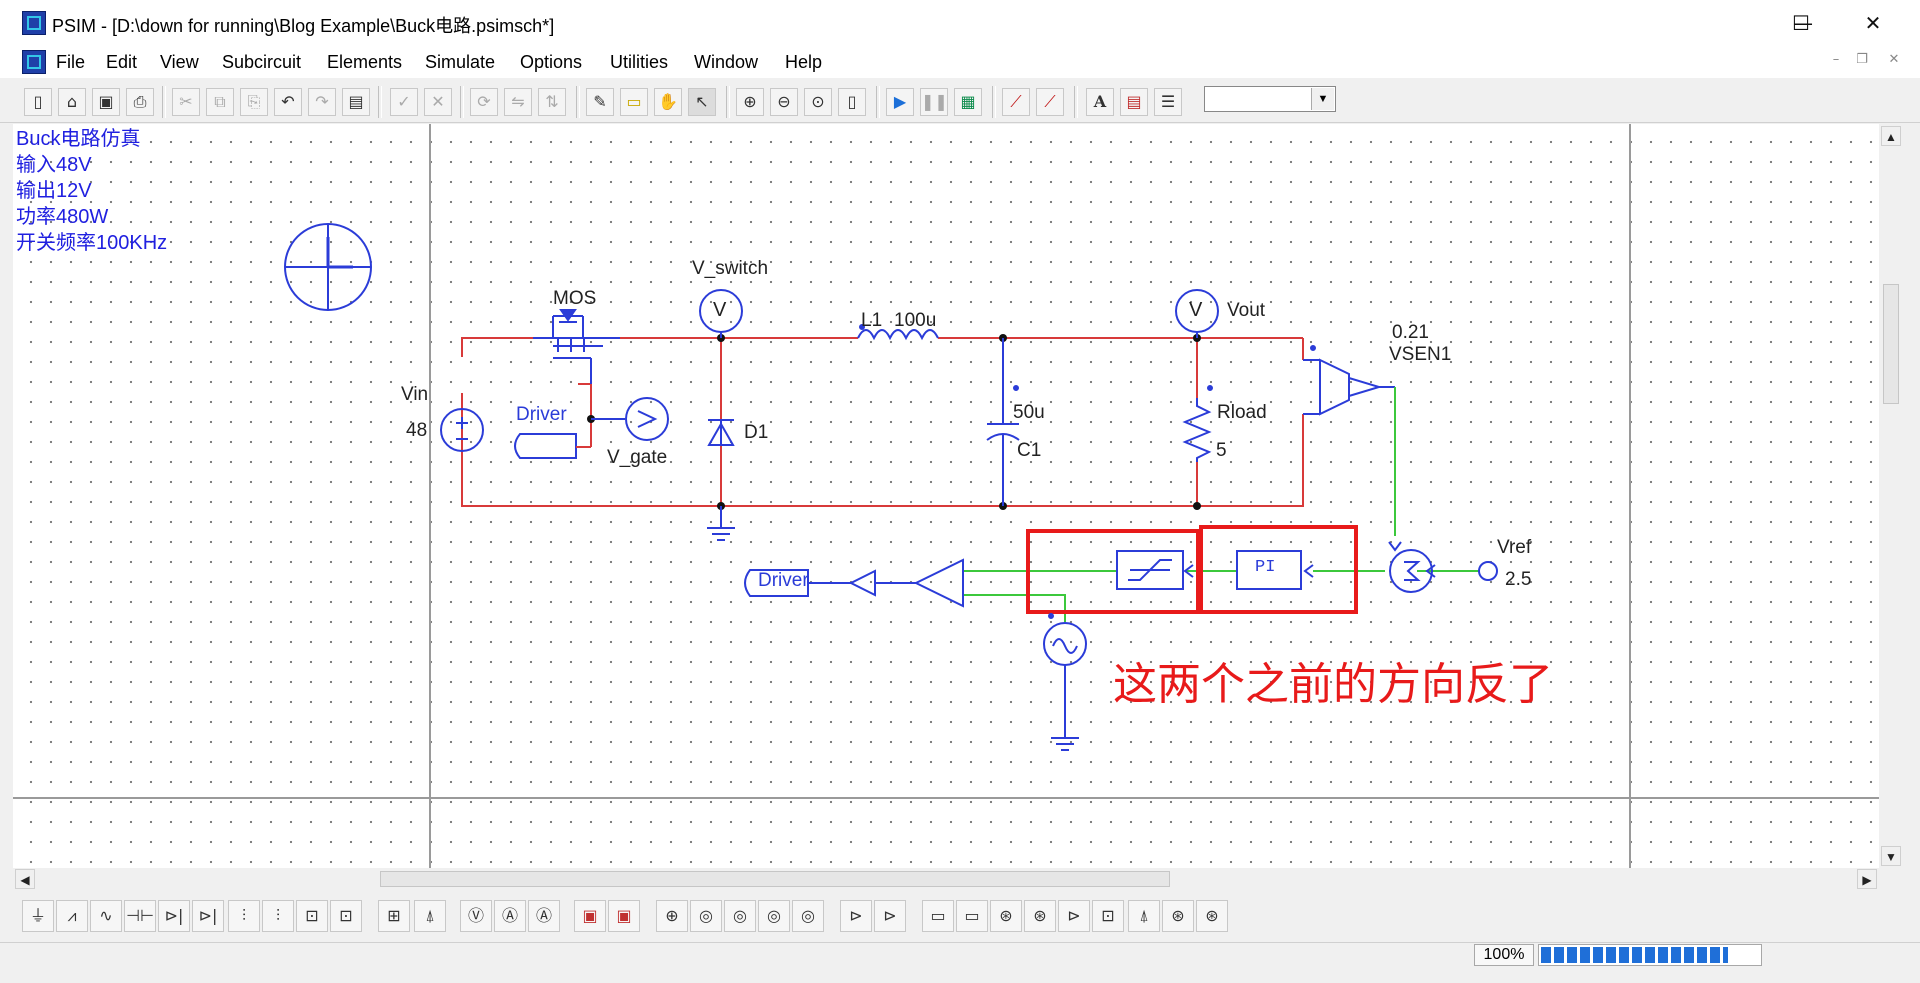  I want to click on menu-file: File, so click(70, 62).